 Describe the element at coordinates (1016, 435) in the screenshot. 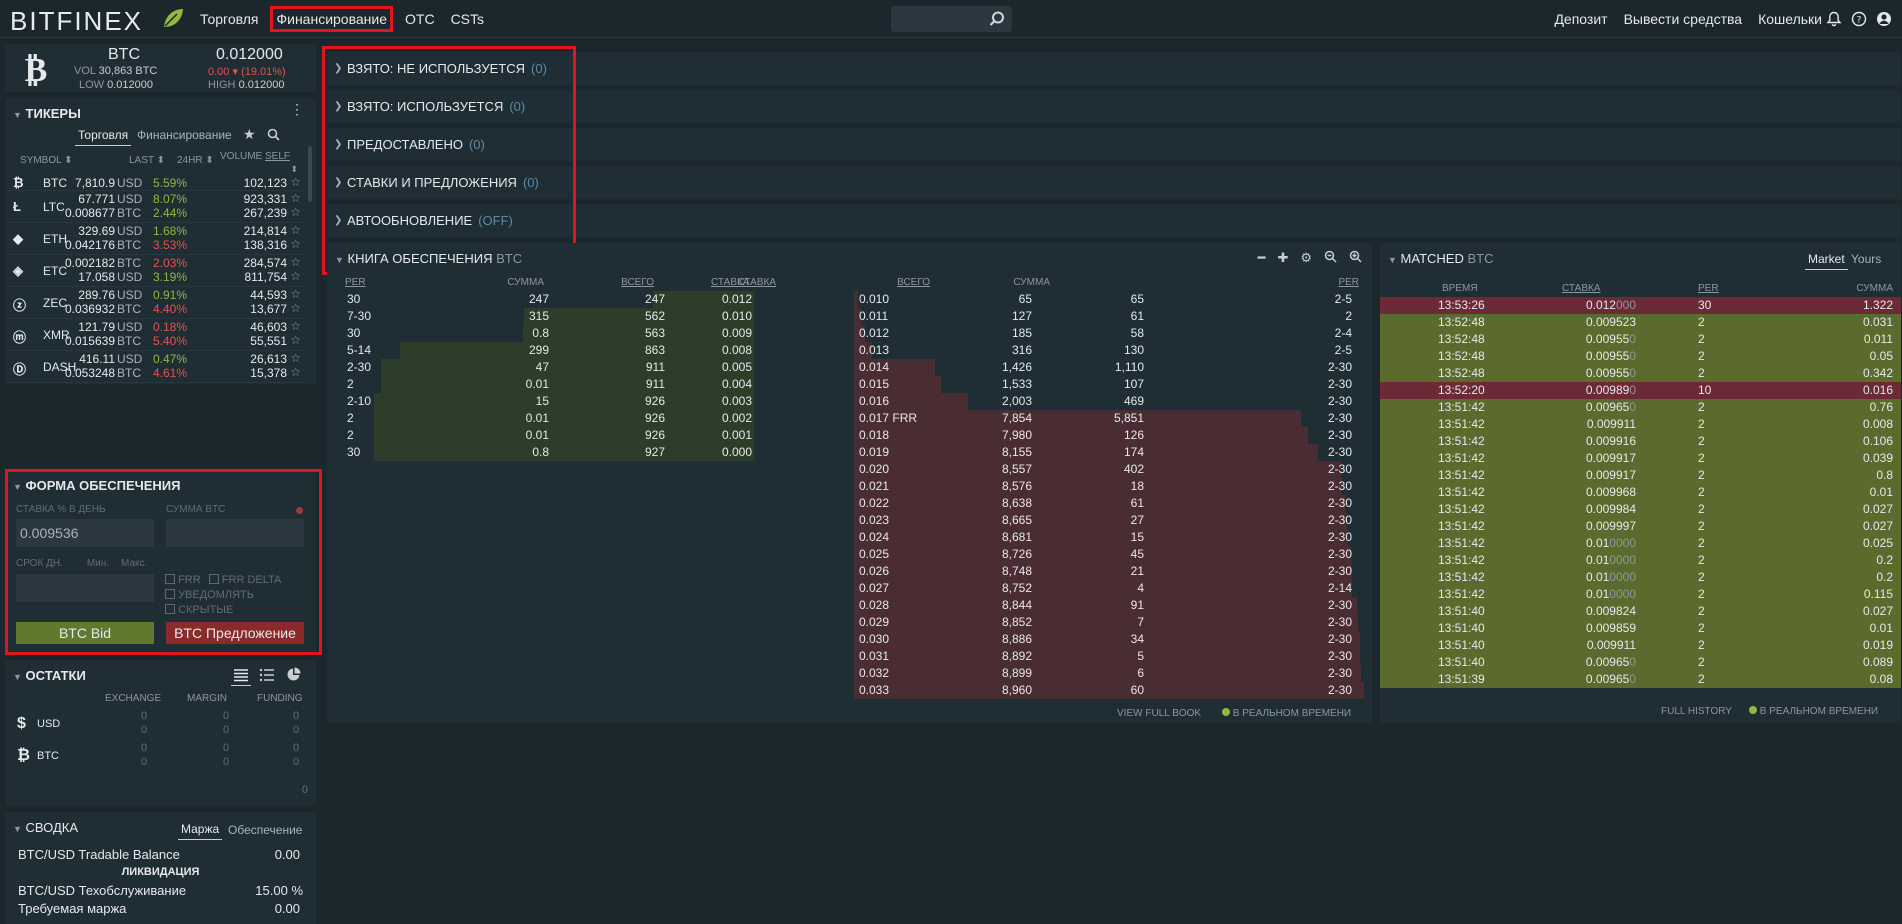

I see `ask-total: 7,980` at that location.